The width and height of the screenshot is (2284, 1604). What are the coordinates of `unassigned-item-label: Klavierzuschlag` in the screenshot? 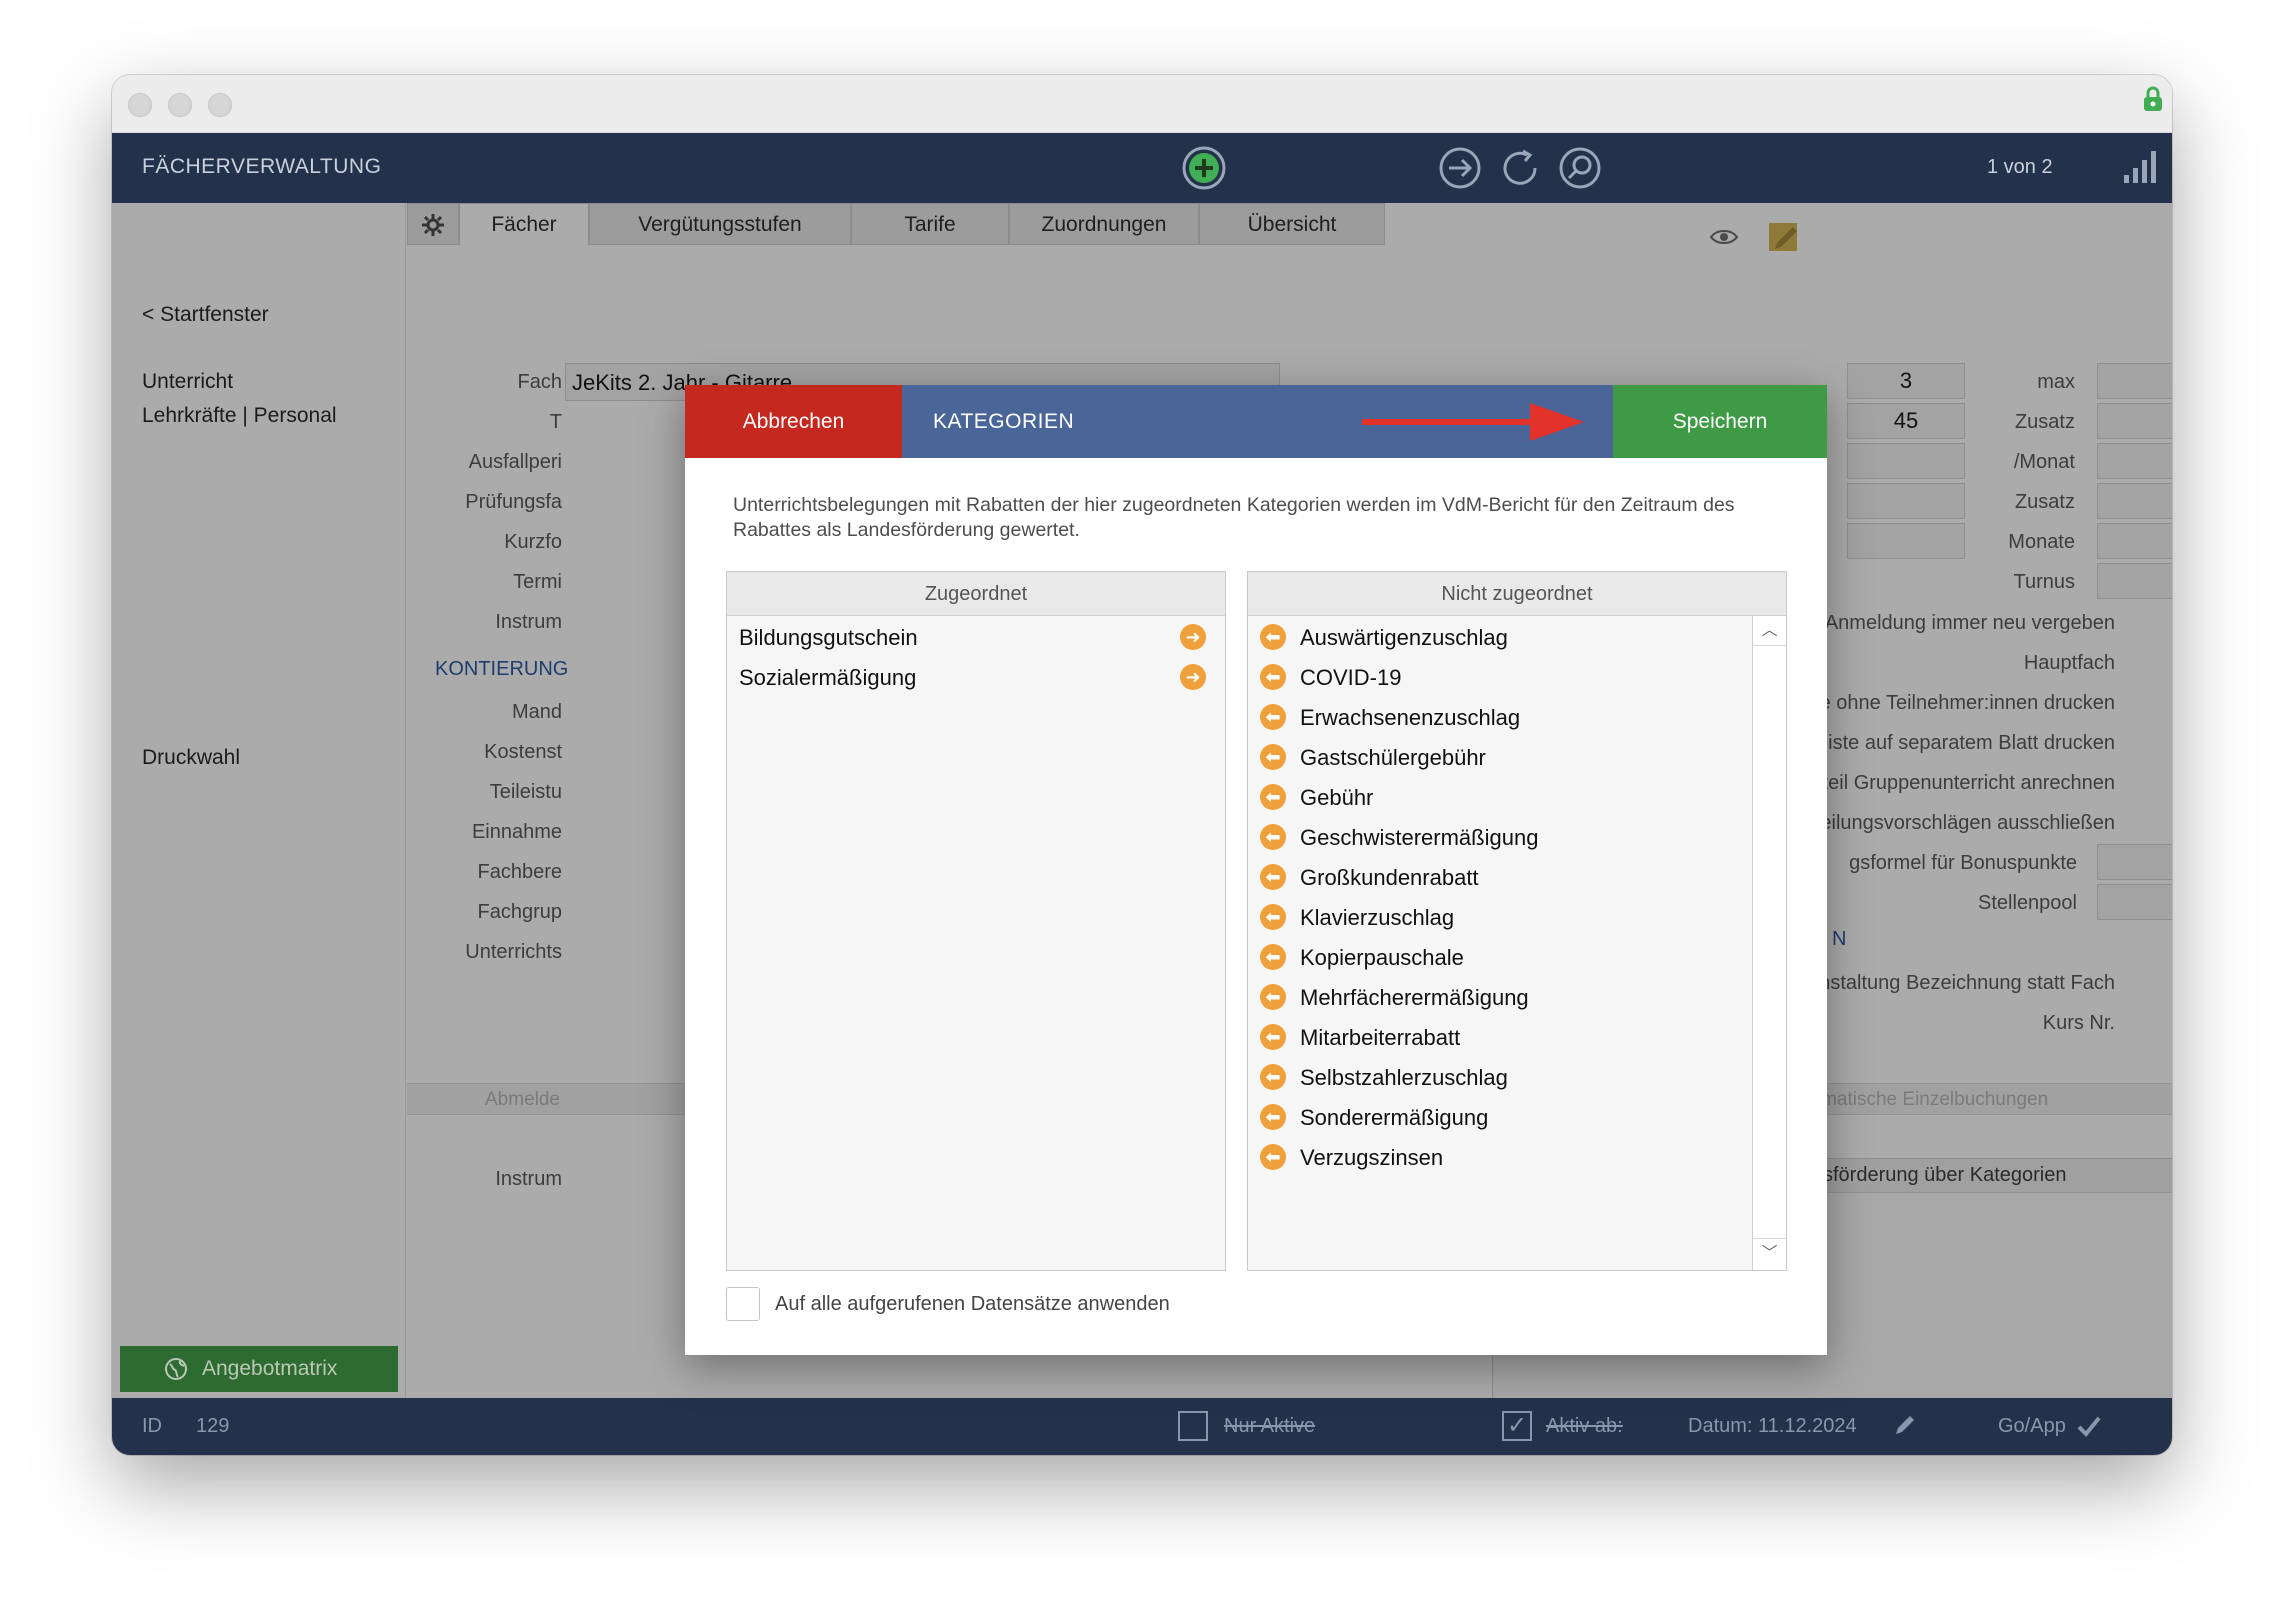 It's located at (1377, 917).